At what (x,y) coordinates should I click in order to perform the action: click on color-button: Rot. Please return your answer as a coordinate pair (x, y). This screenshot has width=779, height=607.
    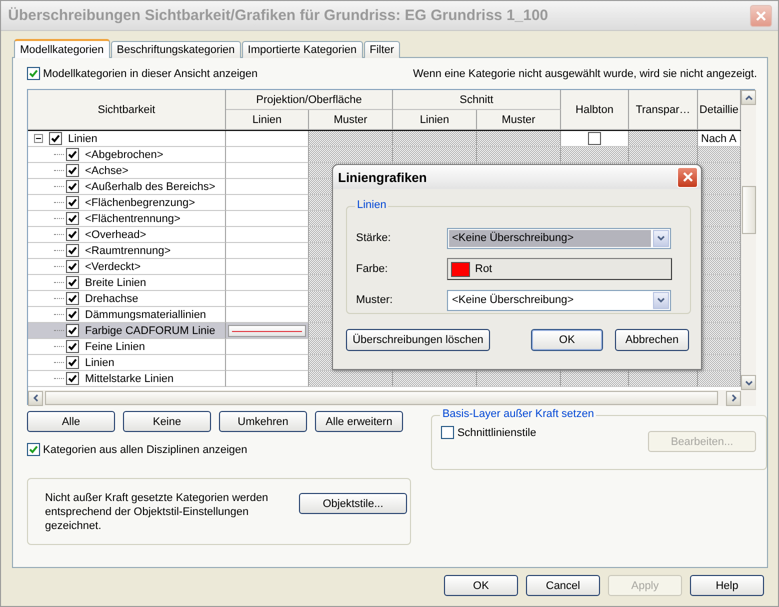
    Looking at the image, I should click on (559, 269).